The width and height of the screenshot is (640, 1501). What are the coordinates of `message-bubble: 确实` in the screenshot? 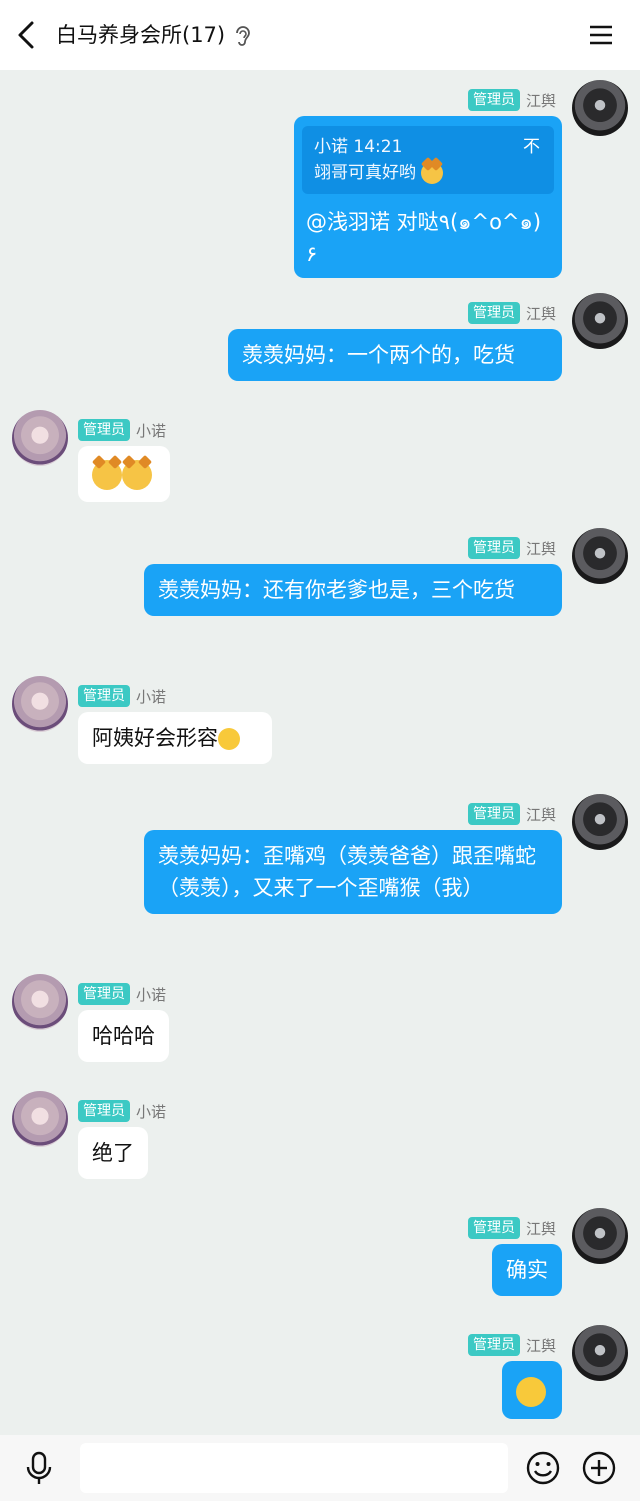 It's located at (527, 1270).